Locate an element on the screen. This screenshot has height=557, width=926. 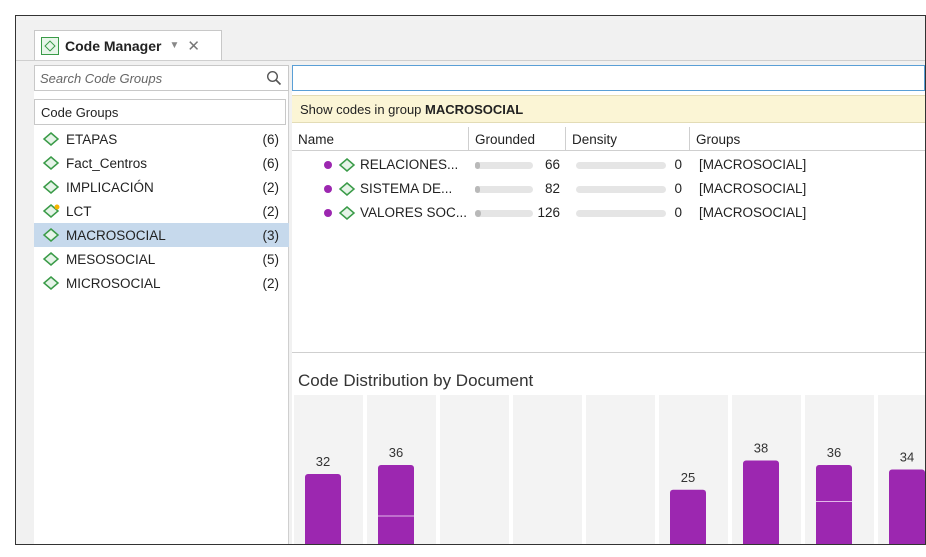
code-group-label: ETAPAS is located at coordinates (92, 139).